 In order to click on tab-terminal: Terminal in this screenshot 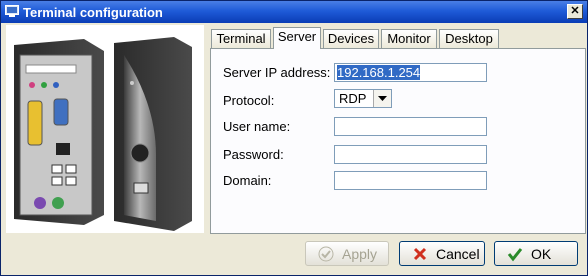, I will do `click(241, 38)`.